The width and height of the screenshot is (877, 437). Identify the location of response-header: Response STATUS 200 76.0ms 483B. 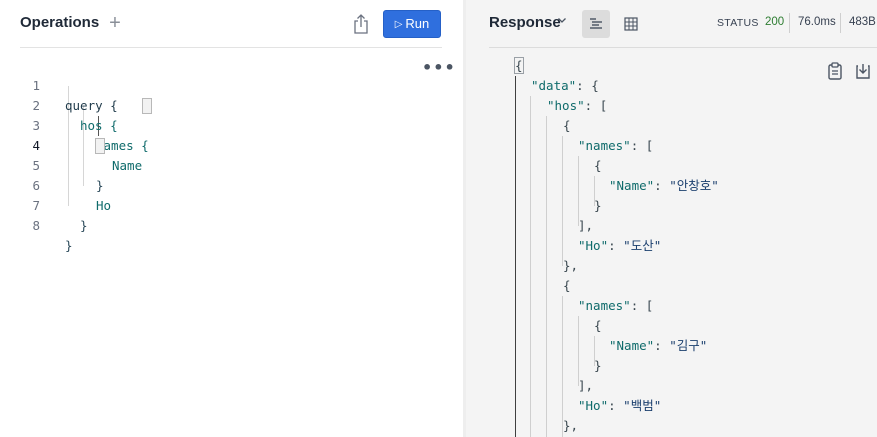
(683, 24).